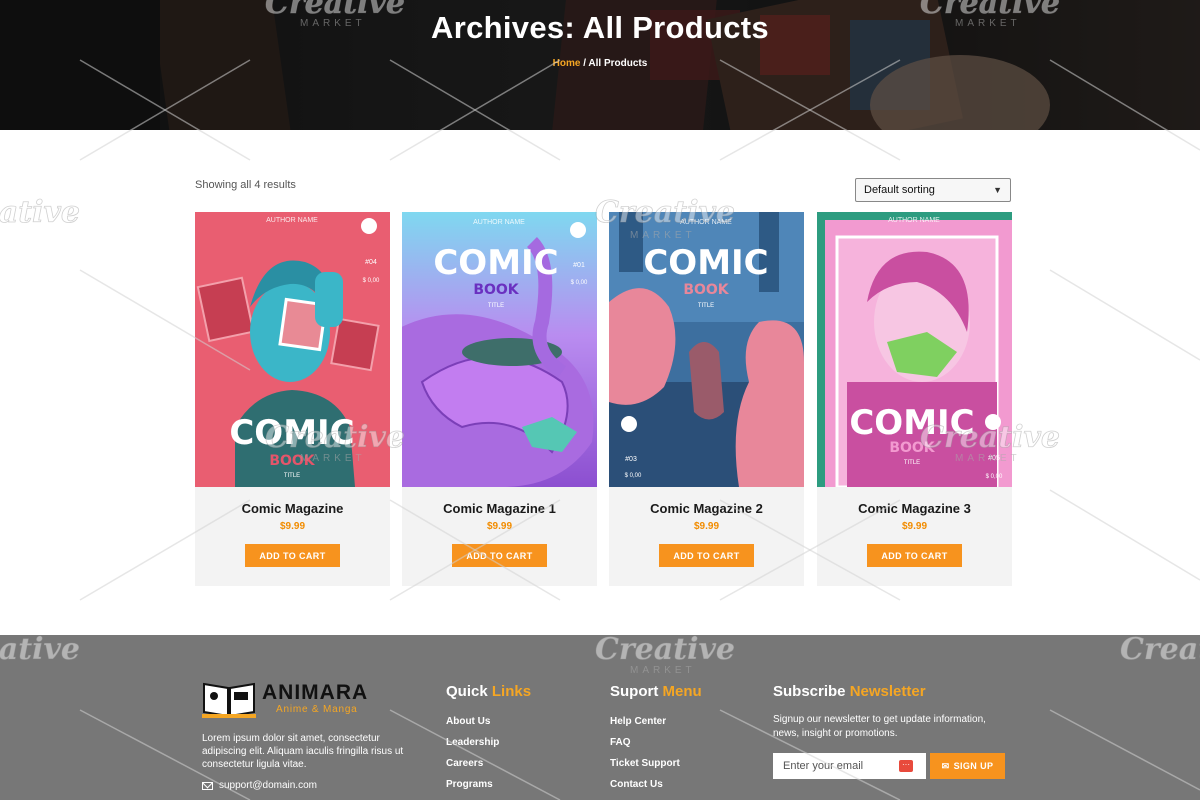  I want to click on support-email: support@domain.com, so click(259, 785).